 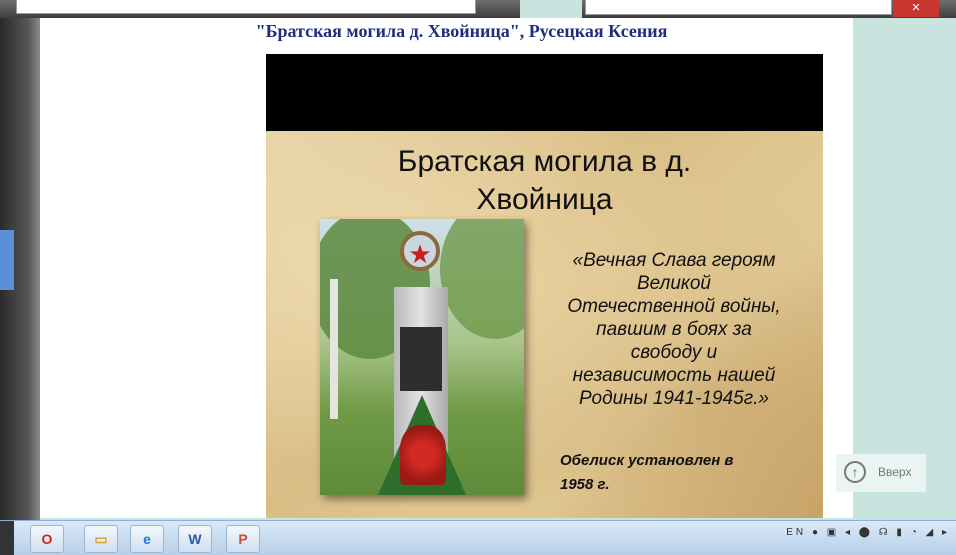 I want to click on memorial-plaque, so click(x=421, y=359).